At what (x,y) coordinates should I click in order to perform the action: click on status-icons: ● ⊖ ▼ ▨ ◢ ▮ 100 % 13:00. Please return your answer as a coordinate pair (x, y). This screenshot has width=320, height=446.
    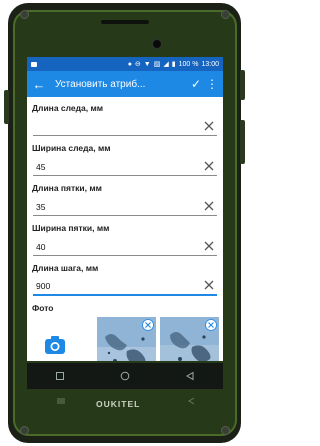
    Looking at the image, I should click on (173, 64).